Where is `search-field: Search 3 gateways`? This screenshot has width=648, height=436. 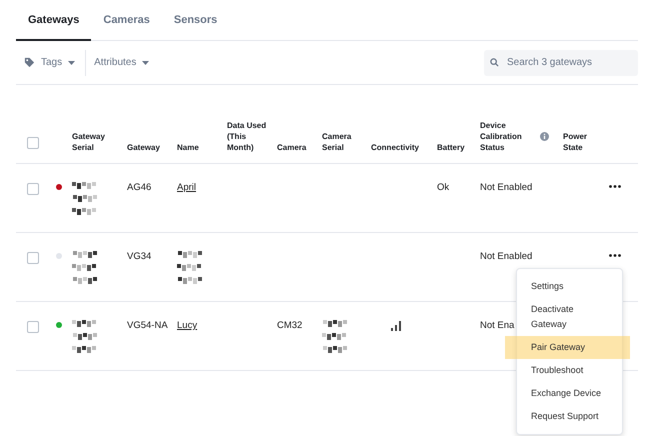 search-field: Search 3 gateways is located at coordinates (561, 63).